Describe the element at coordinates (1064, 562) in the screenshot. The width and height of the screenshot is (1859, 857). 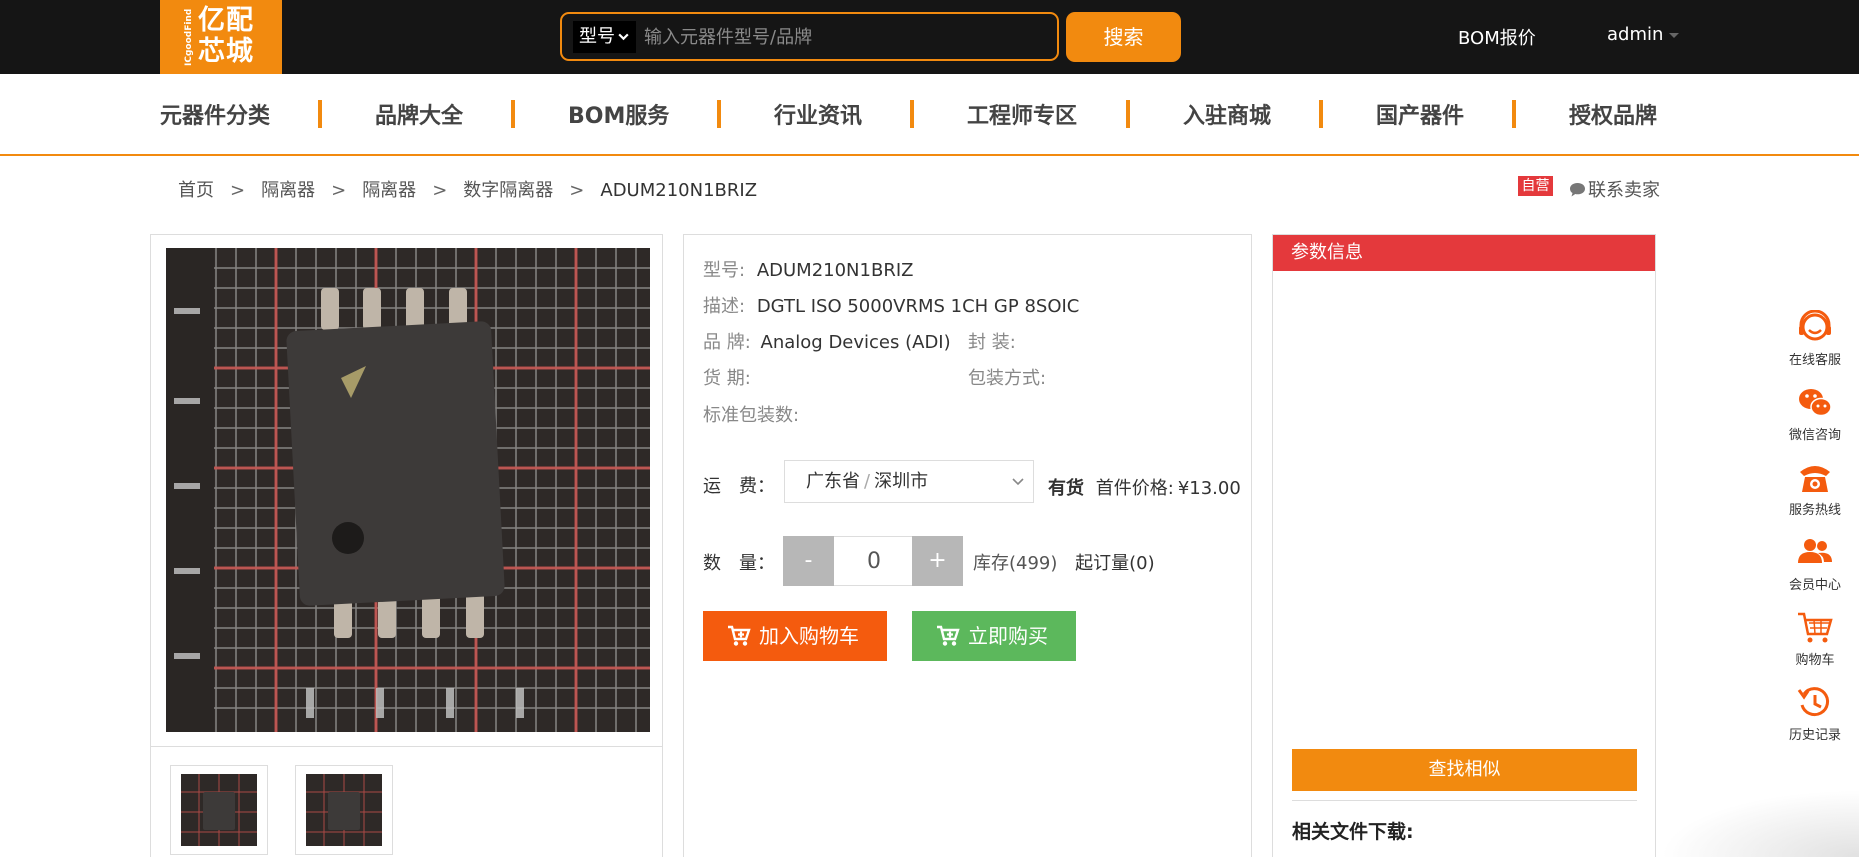
I see `stock-info: 库存(499) 起订量(0)` at that location.